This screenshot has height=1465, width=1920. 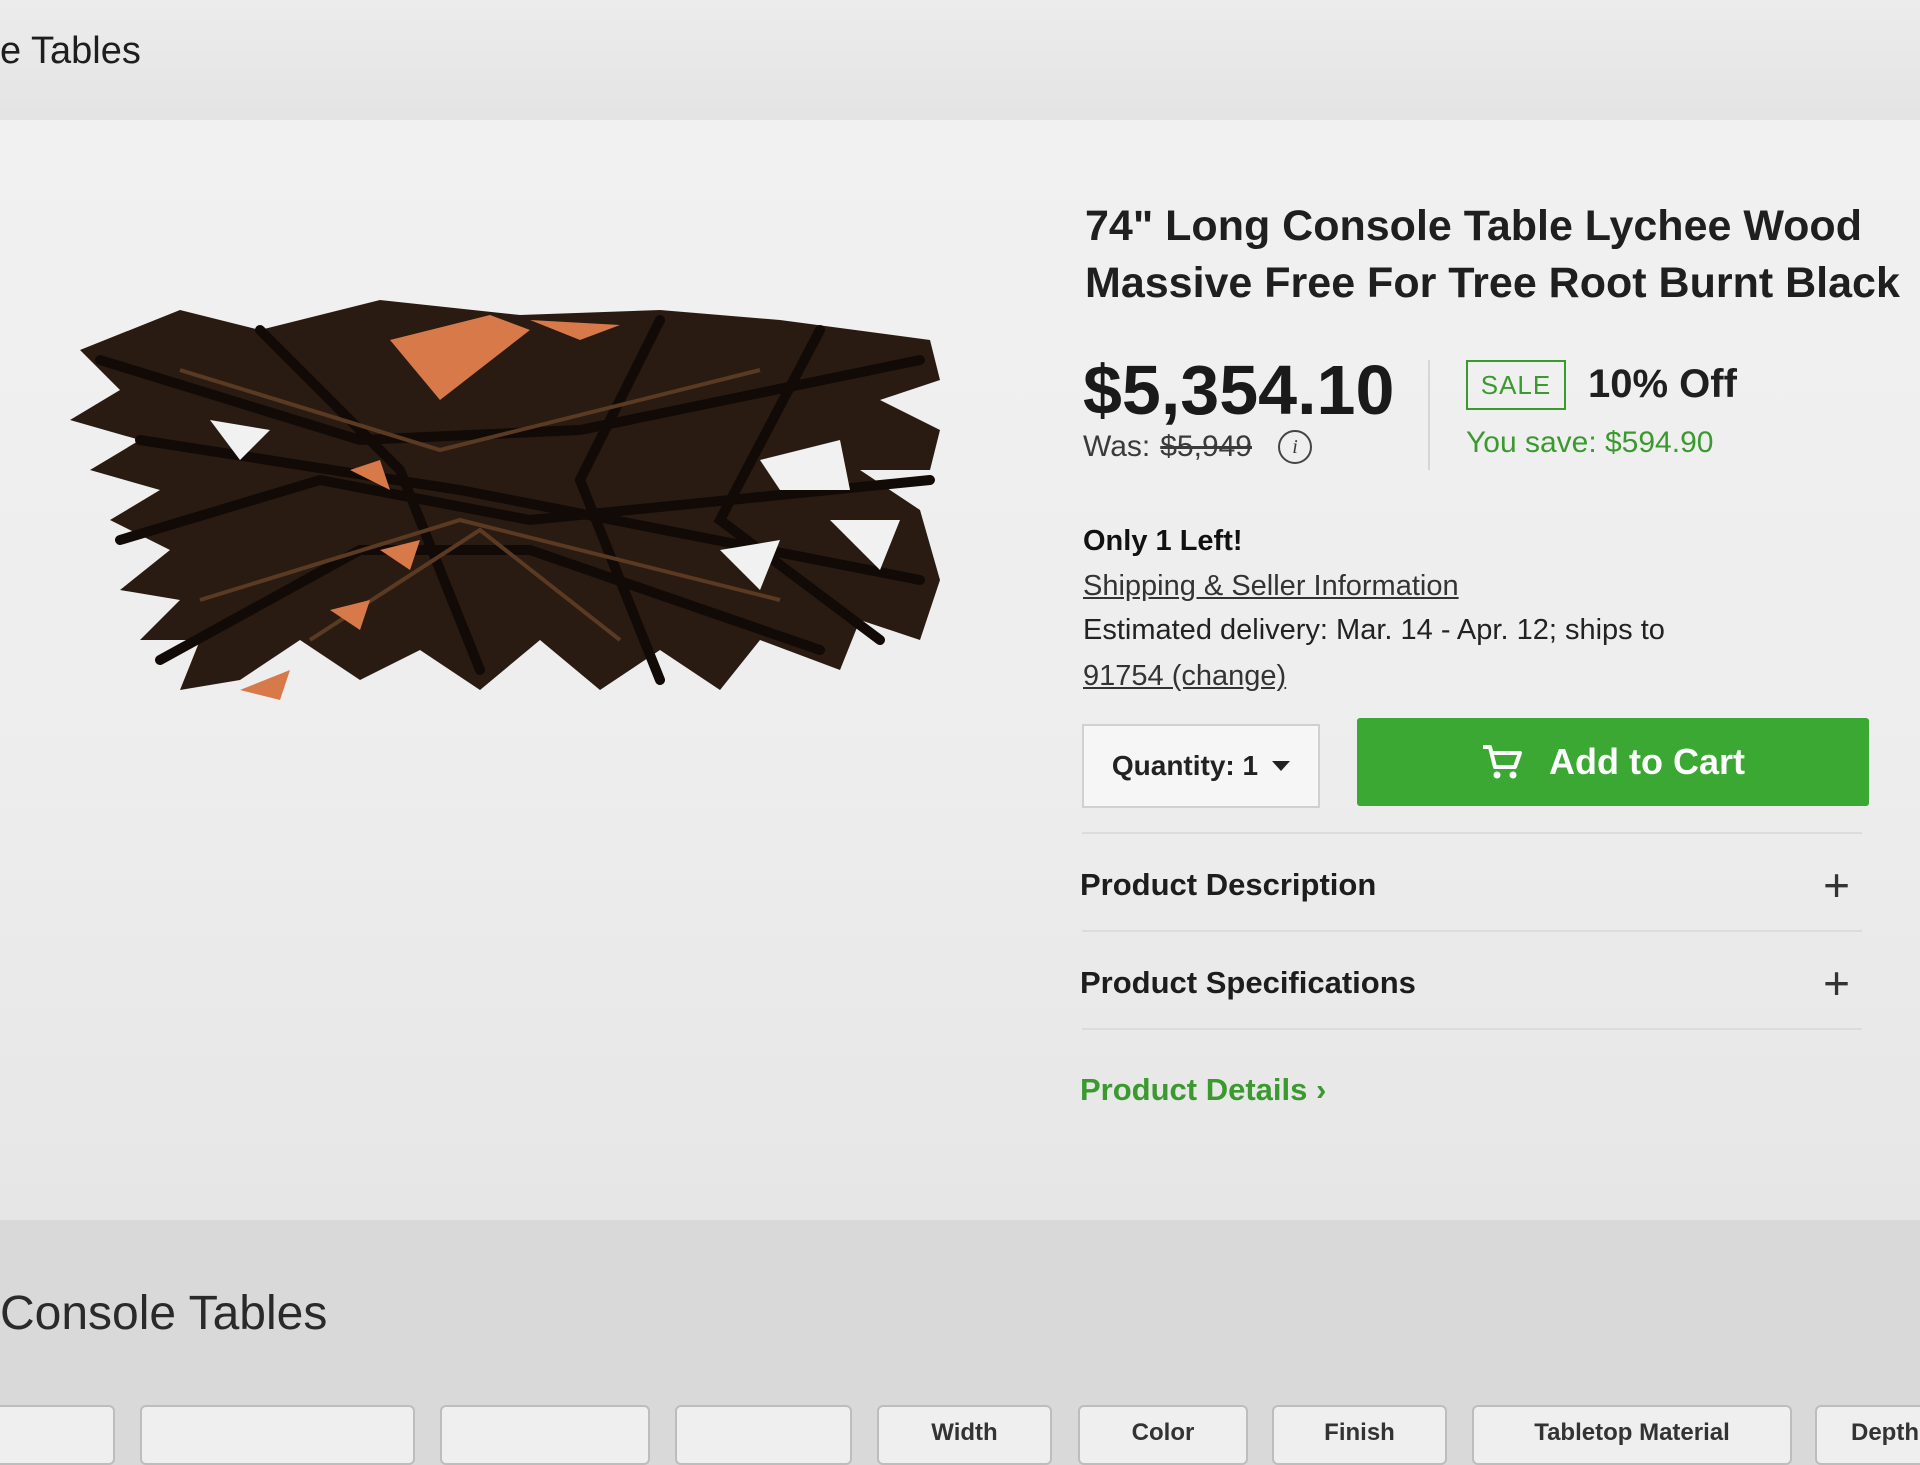 What do you see at coordinates (1239, 390) in the screenshot?
I see `sale-price: $5,354.10` at bounding box center [1239, 390].